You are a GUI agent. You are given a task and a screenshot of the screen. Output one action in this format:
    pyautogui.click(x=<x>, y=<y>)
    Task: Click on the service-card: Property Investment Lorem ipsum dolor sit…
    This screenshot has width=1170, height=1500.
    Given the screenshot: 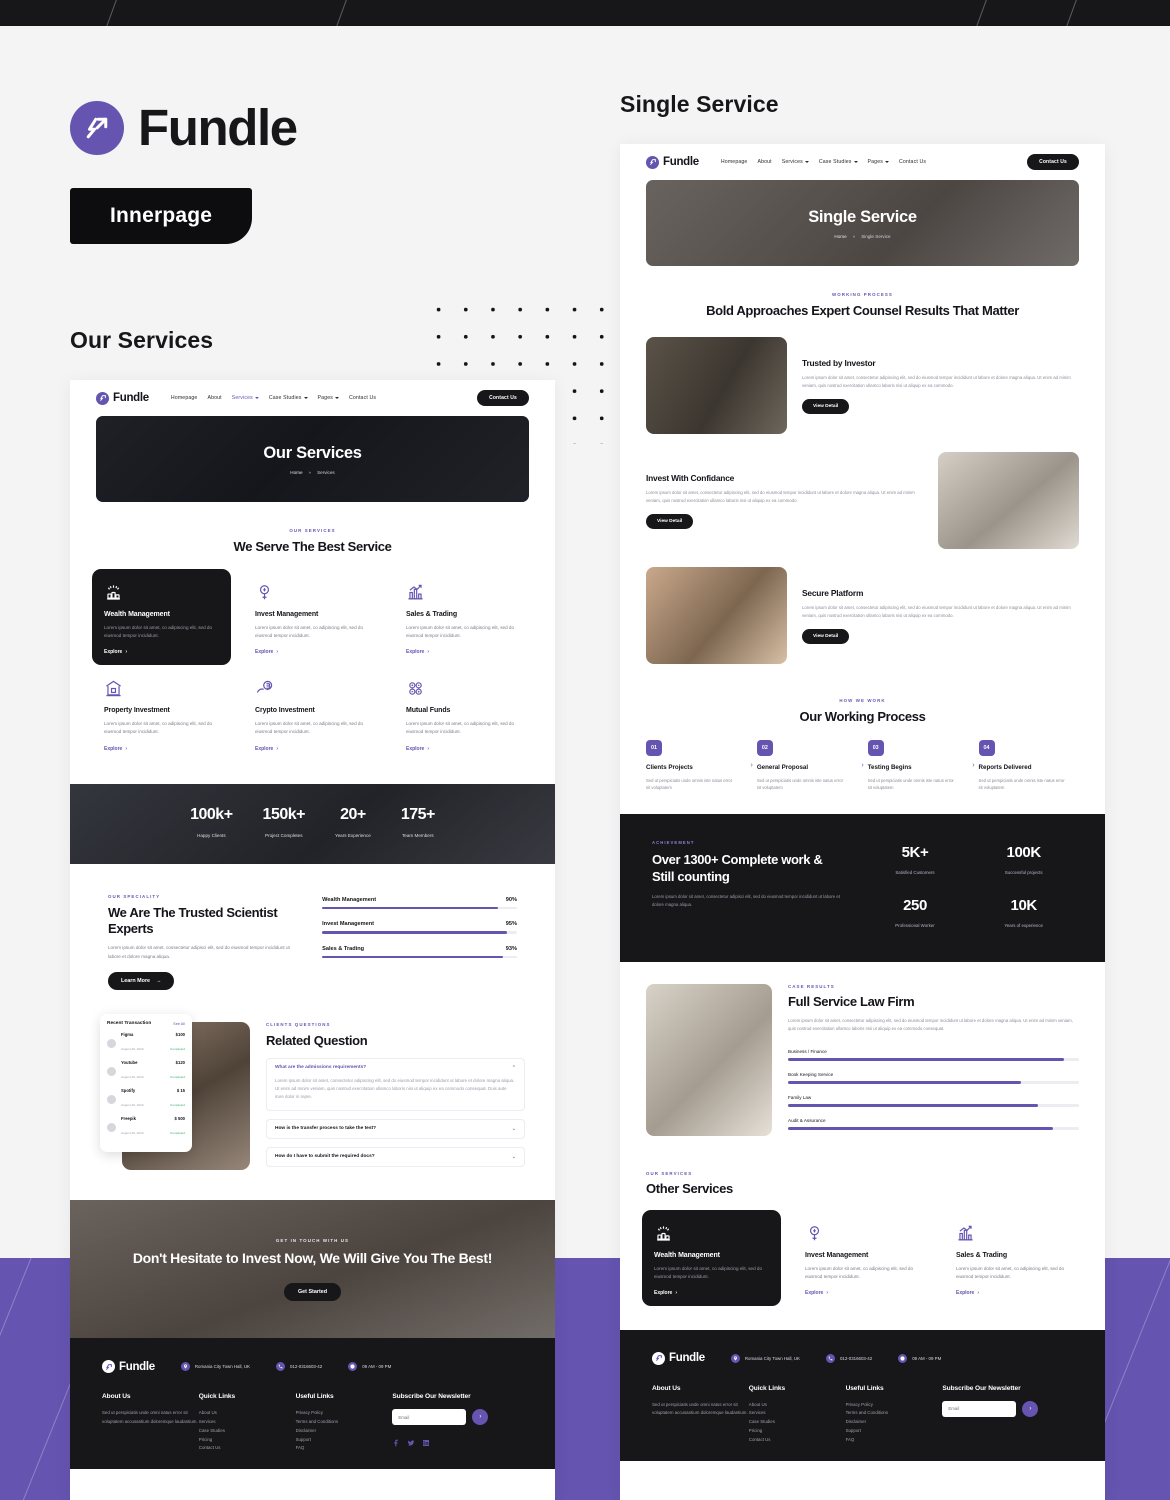 What is the action you would take?
    pyautogui.click(x=161, y=713)
    